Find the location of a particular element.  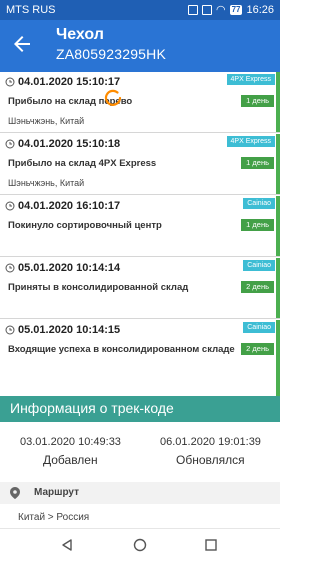

nav-home-icon is located at coordinates (140, 545).